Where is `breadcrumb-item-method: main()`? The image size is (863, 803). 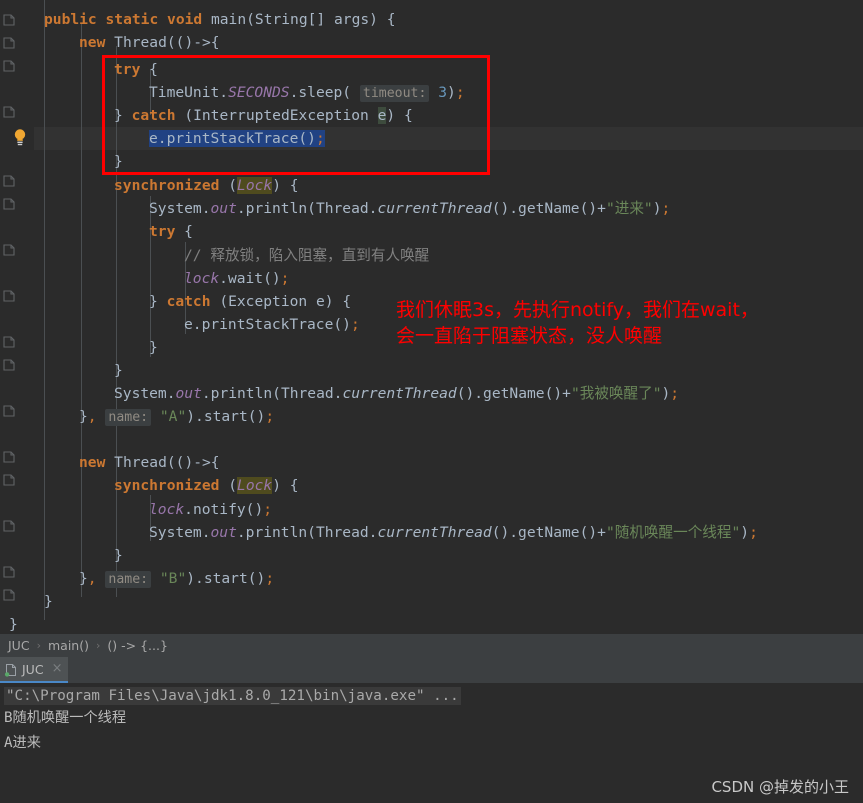 breadcrumb-item-method: main() is located at coordinates (68, 645).